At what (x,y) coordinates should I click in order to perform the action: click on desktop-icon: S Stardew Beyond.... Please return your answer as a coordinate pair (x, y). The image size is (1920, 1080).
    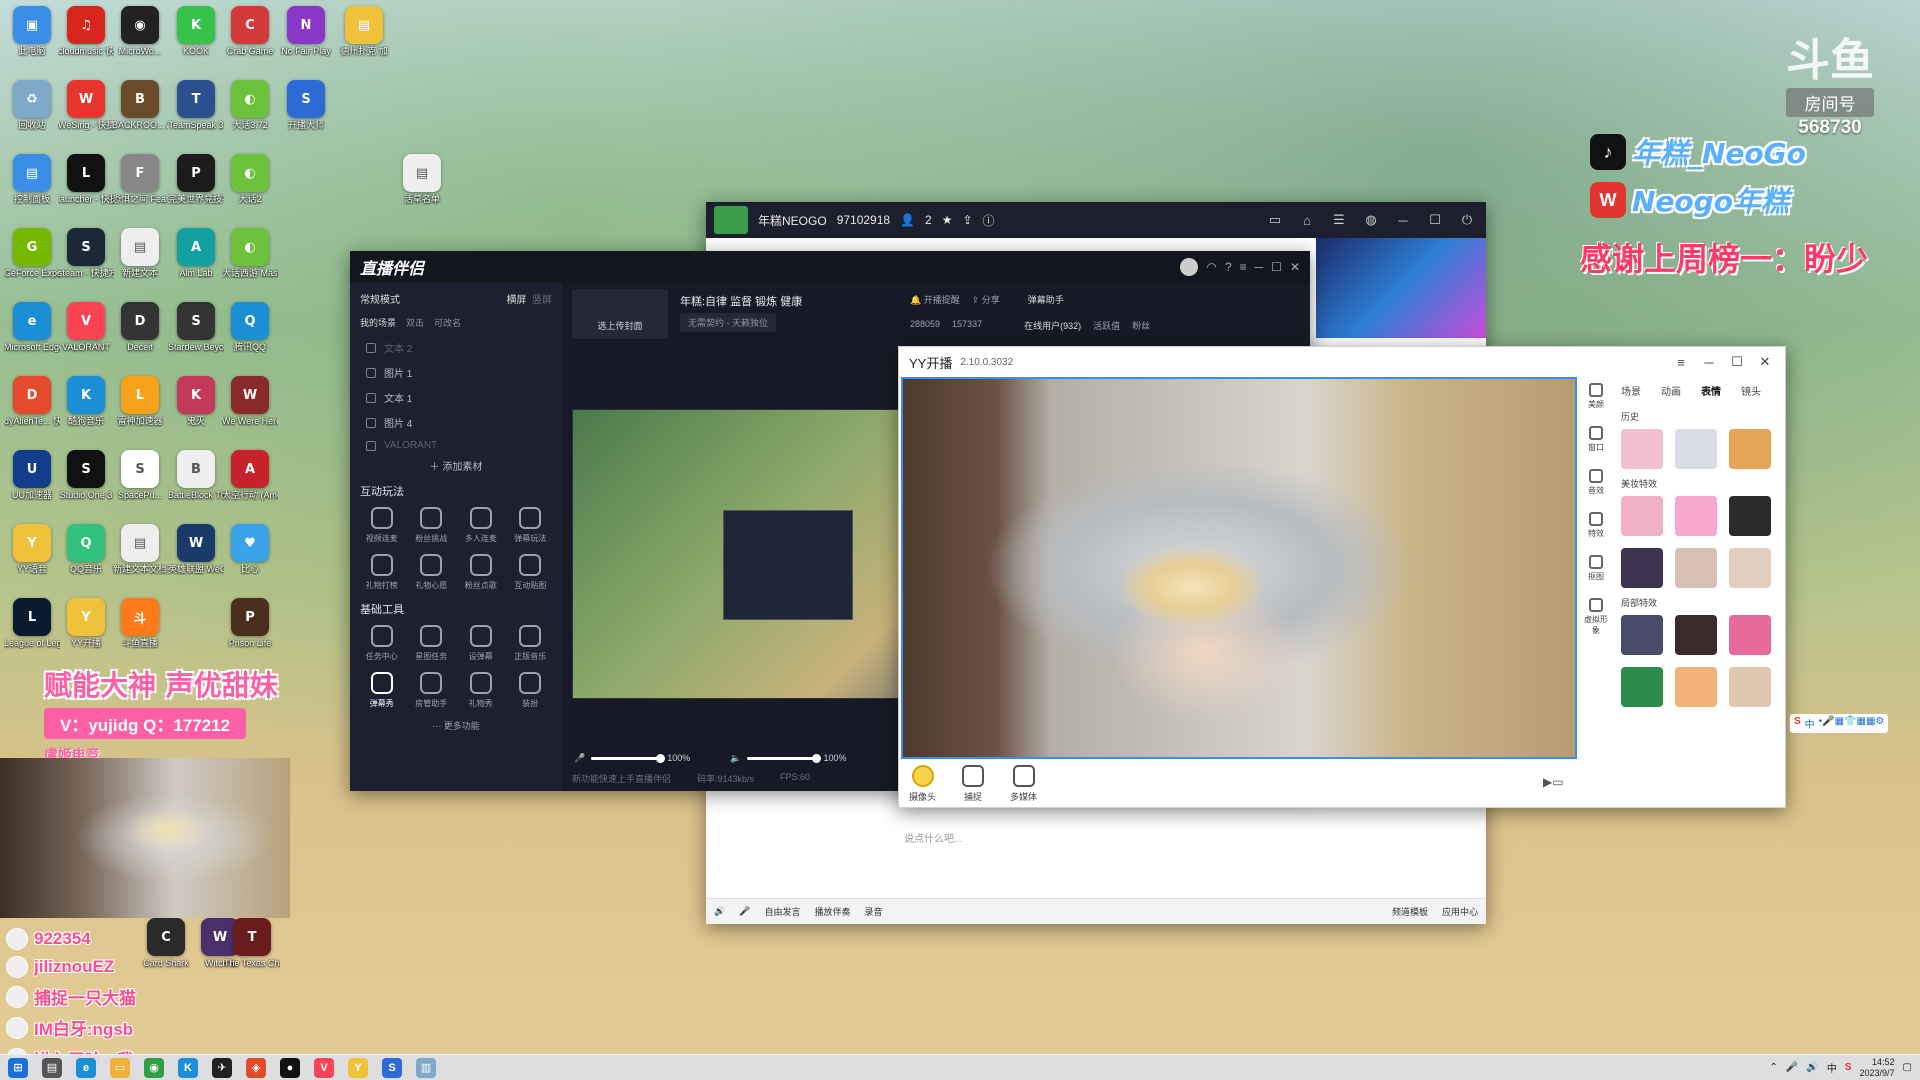
    Looking at the image, I should click on (196, 327).